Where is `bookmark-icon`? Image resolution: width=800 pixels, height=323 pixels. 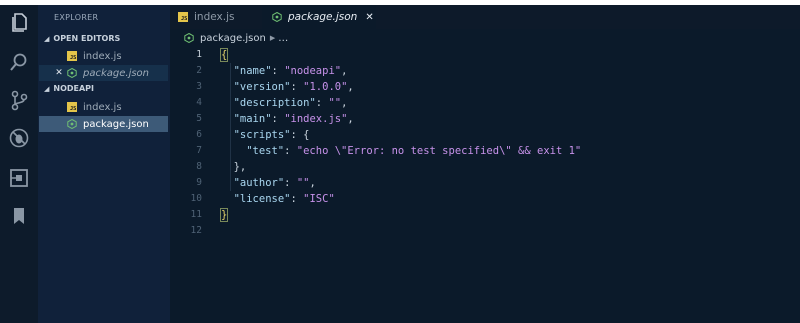 bookmark-icon is located at coordinates (19, 216).